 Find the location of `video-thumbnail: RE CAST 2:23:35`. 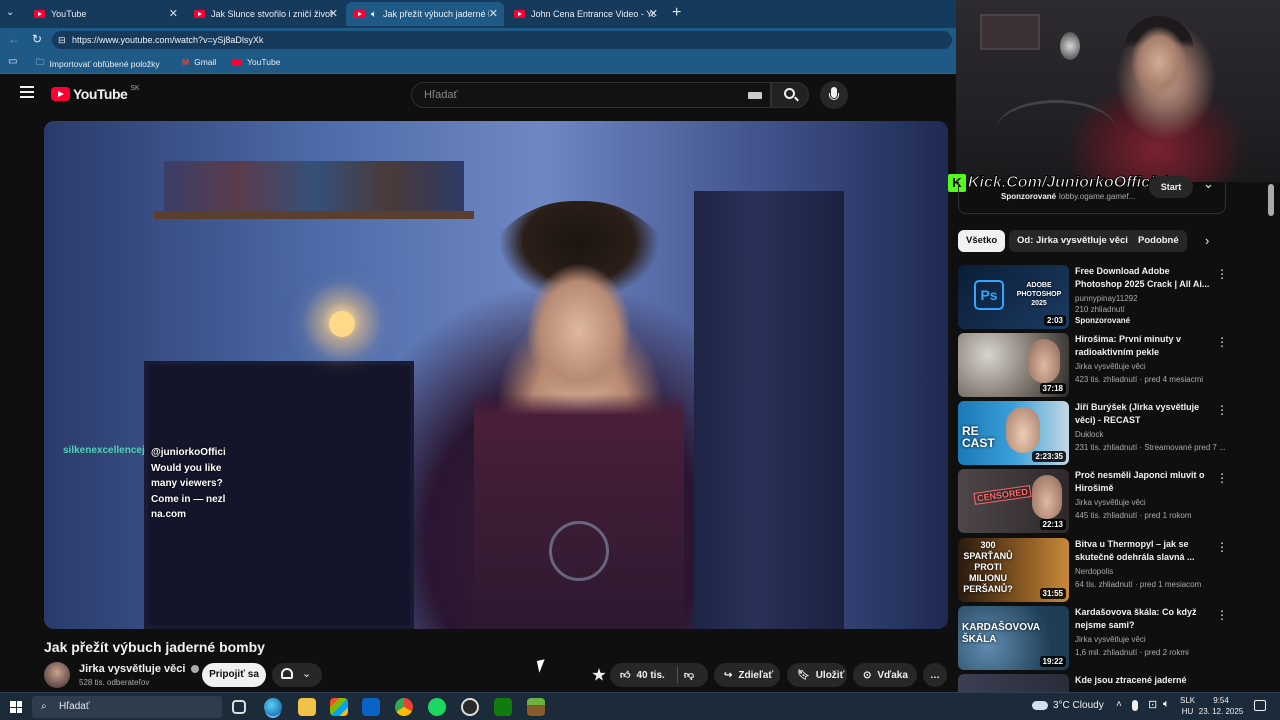

video-thumbnail: RE CAST 2:23:35 is located at coordinates (1013, 433).